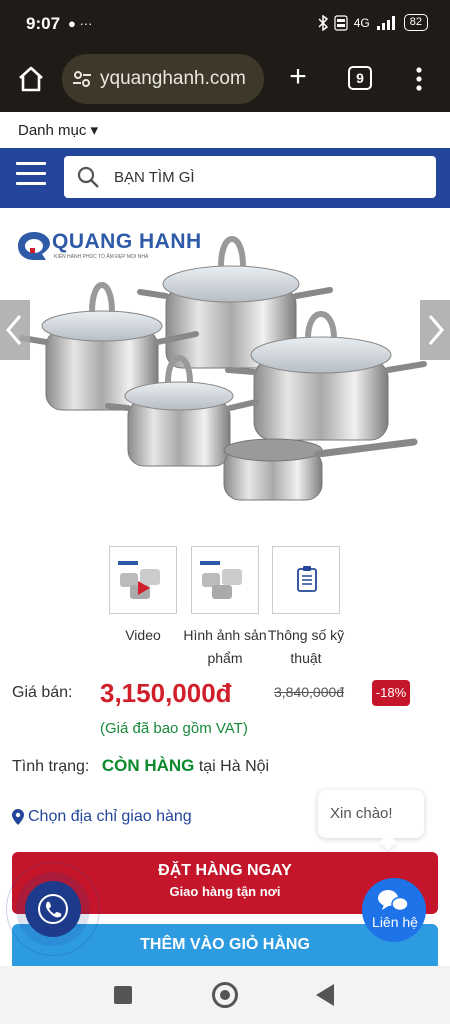 The image size is (450, 1024). Describe the element at coordinates (58, 130) in the screenshot. I see `category-label: Danh mục ▾` at that location.